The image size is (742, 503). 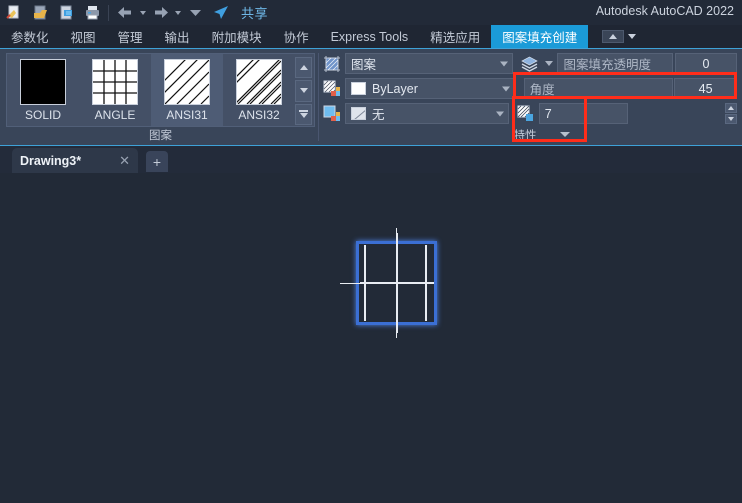 I want to click on hatch-color-dropdown: ByLayer, so click(x=430, y=88).